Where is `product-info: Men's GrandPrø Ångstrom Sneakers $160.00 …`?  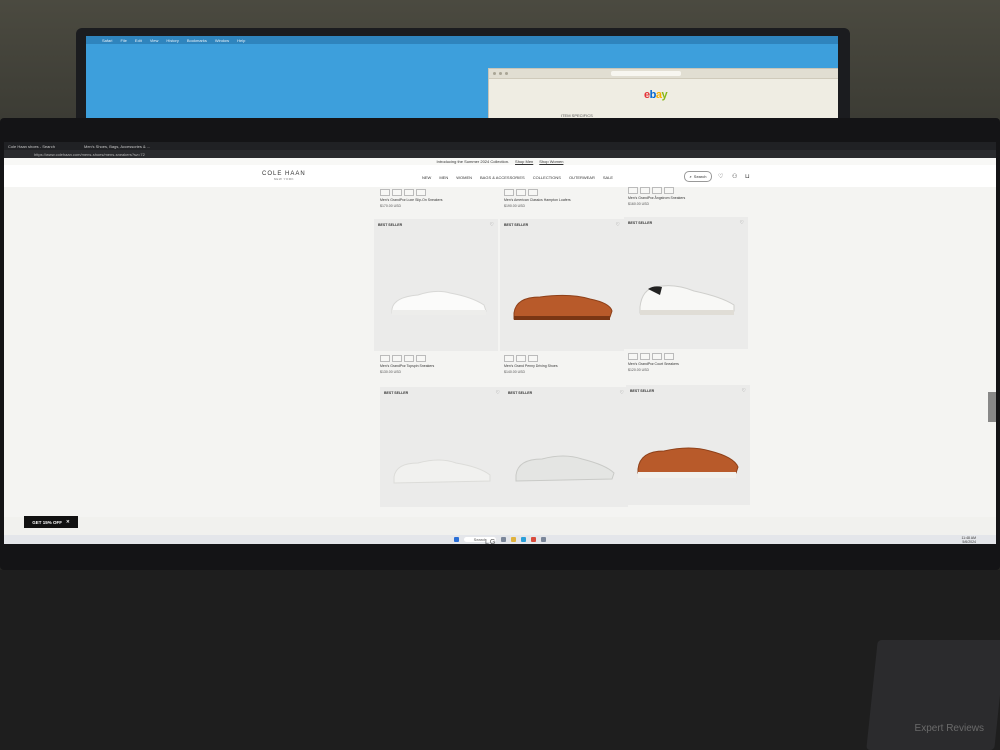
product-info: Men's GrandPrø Ångstrom Sneakers $160.00 … is located at coordinates (690, 196).